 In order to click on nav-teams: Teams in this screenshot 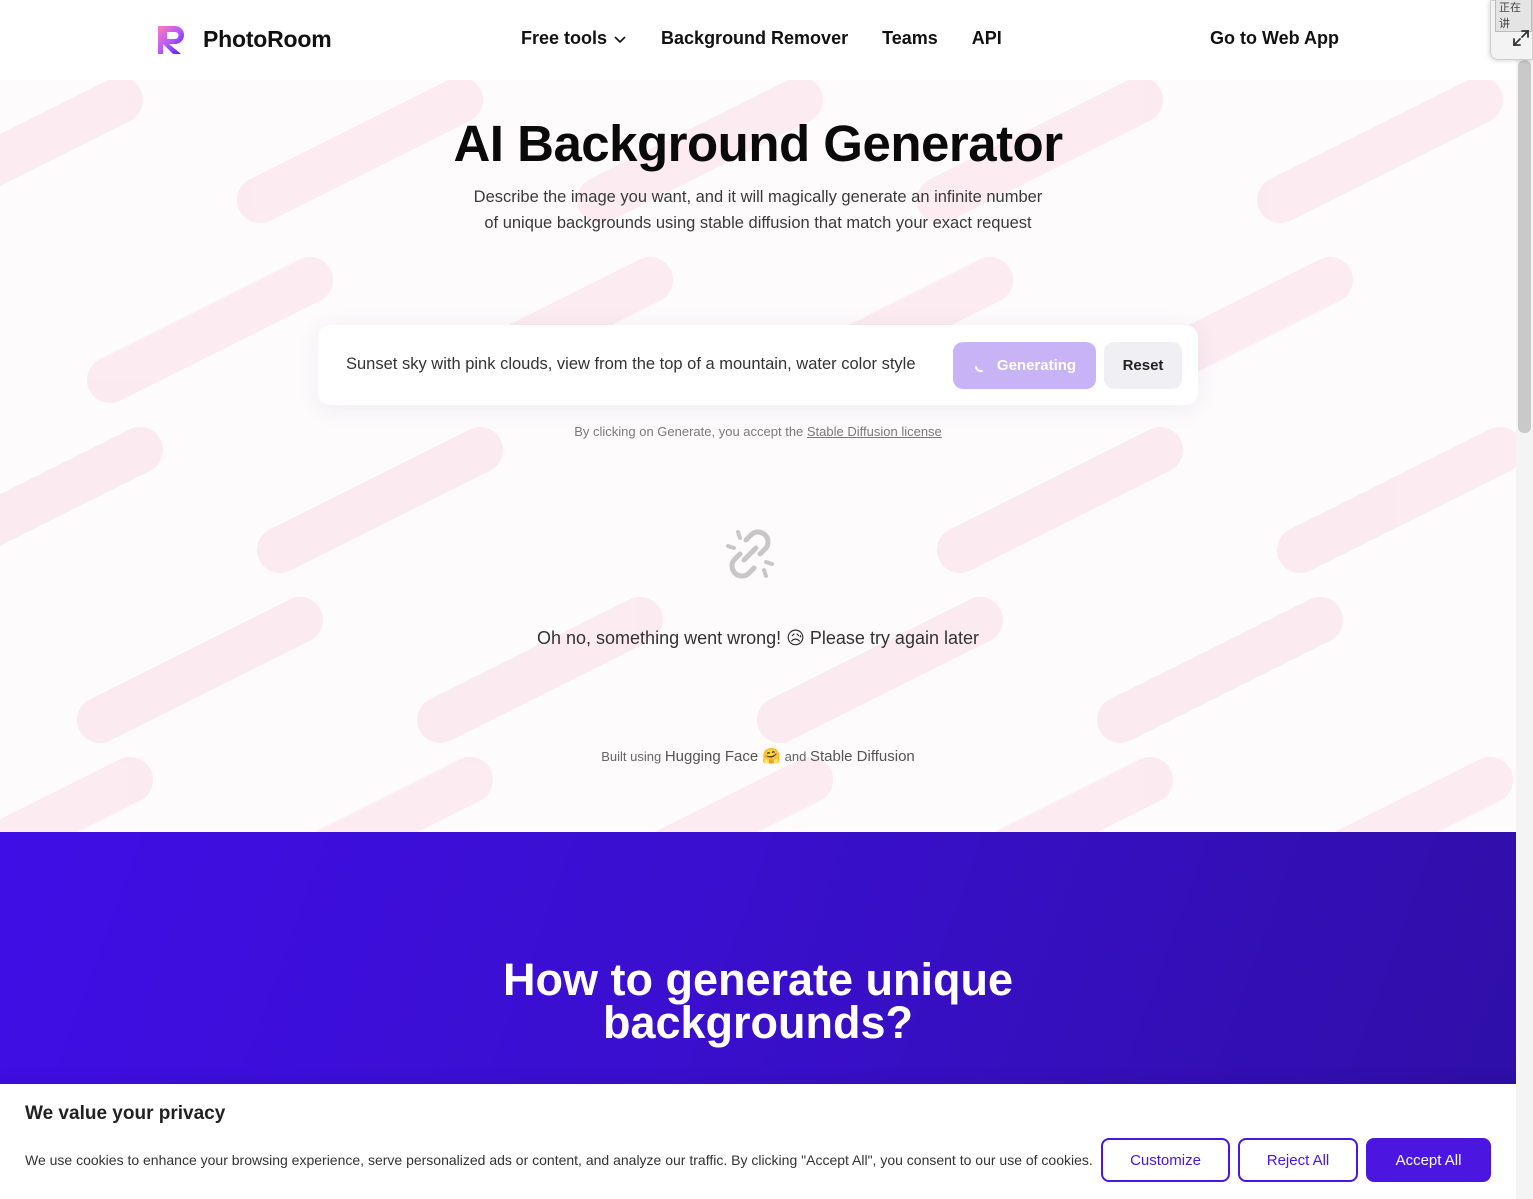, I will do `click(910, 38)`.